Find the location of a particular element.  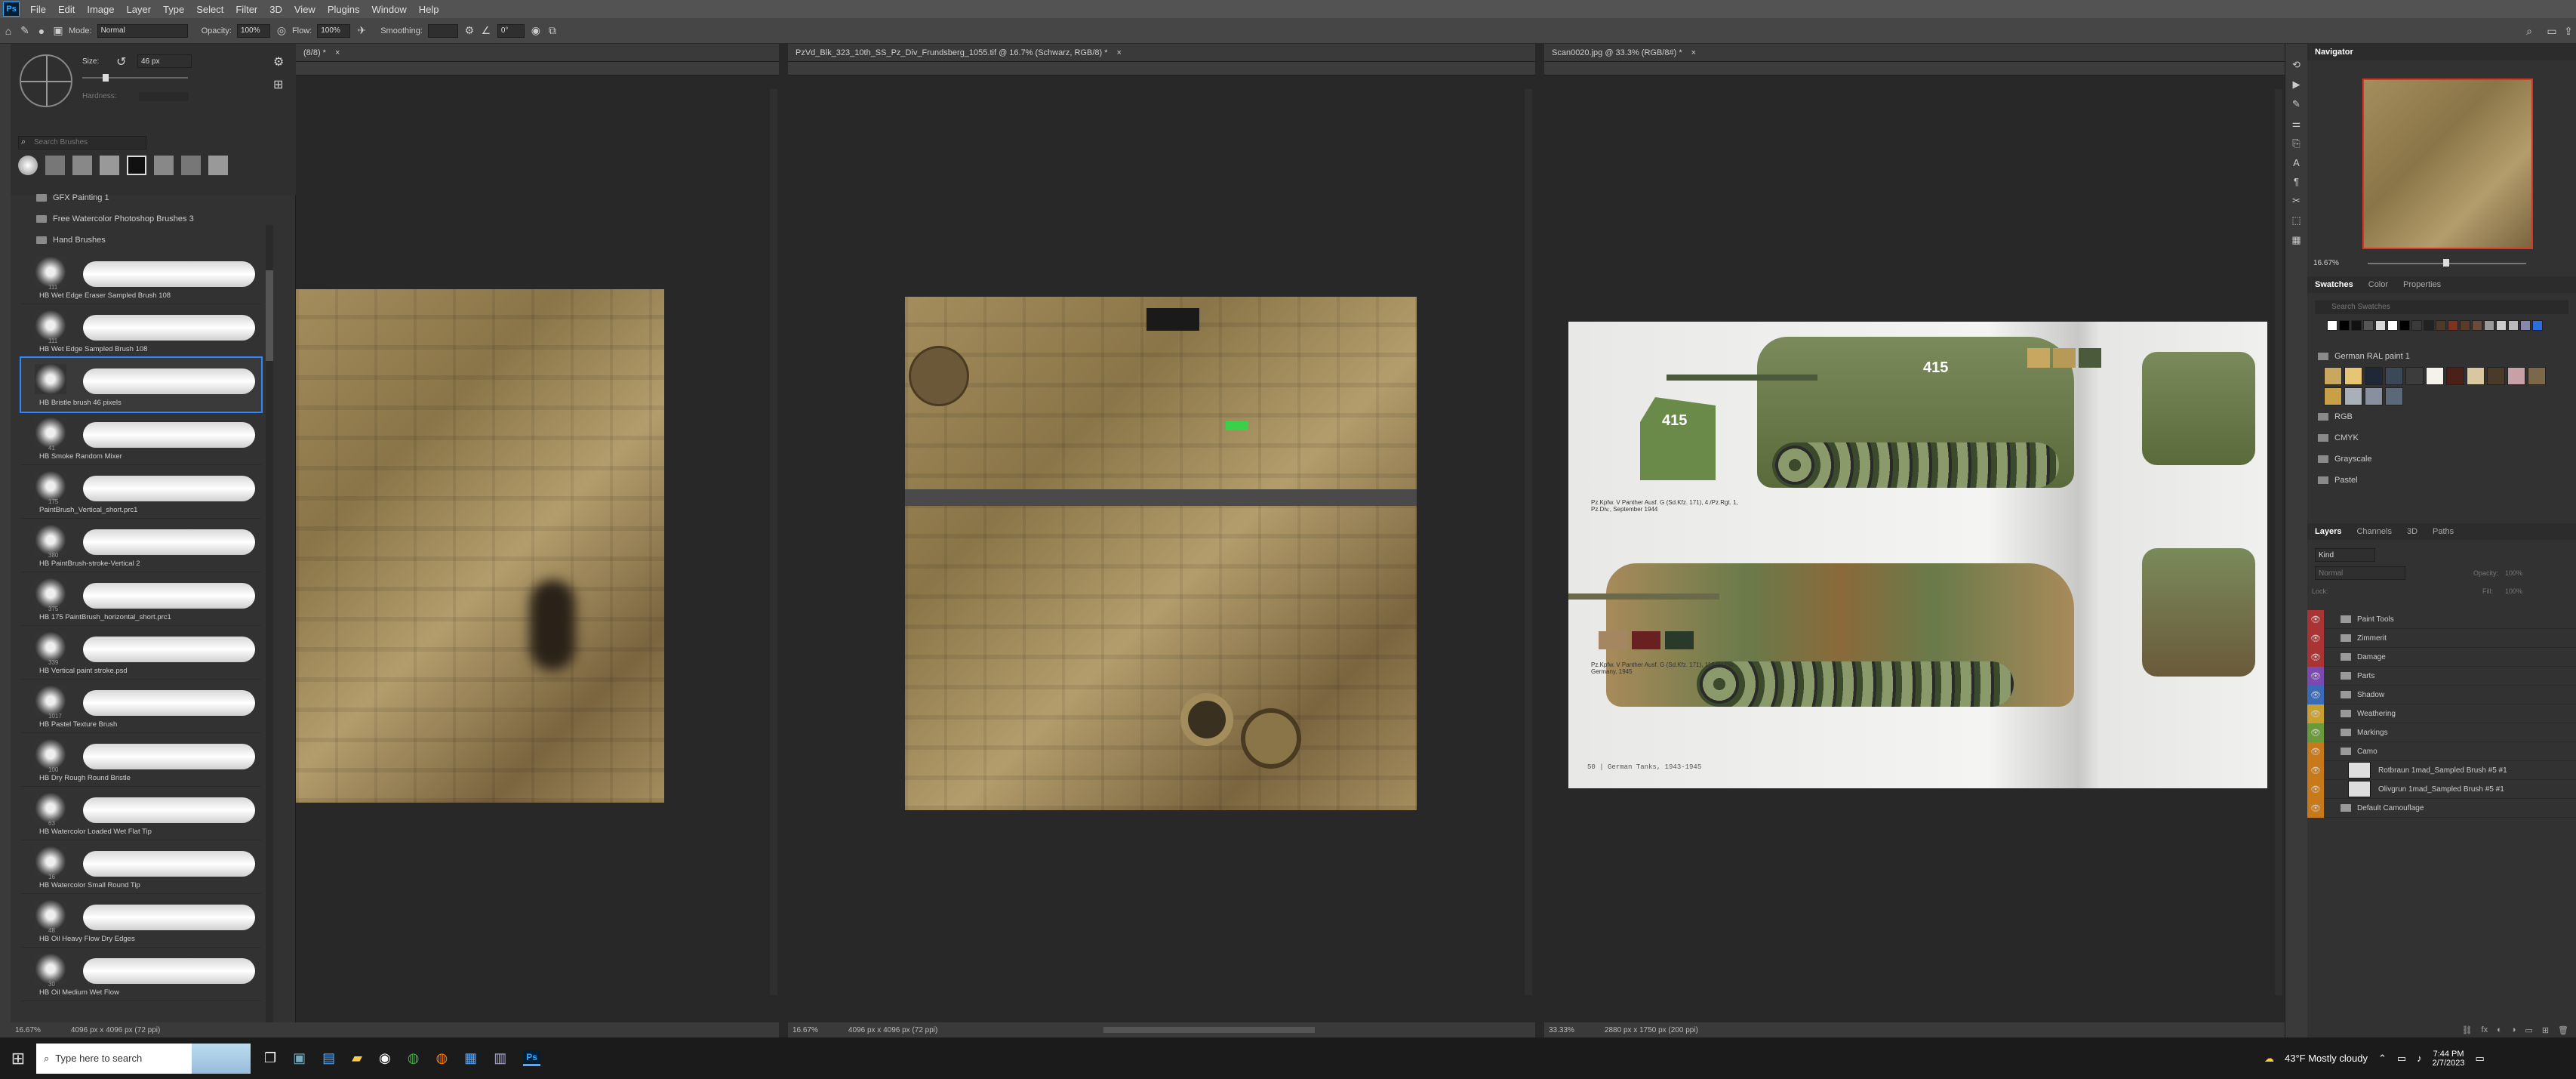

fill-value: 100% is located at coordinates (2513, 591).